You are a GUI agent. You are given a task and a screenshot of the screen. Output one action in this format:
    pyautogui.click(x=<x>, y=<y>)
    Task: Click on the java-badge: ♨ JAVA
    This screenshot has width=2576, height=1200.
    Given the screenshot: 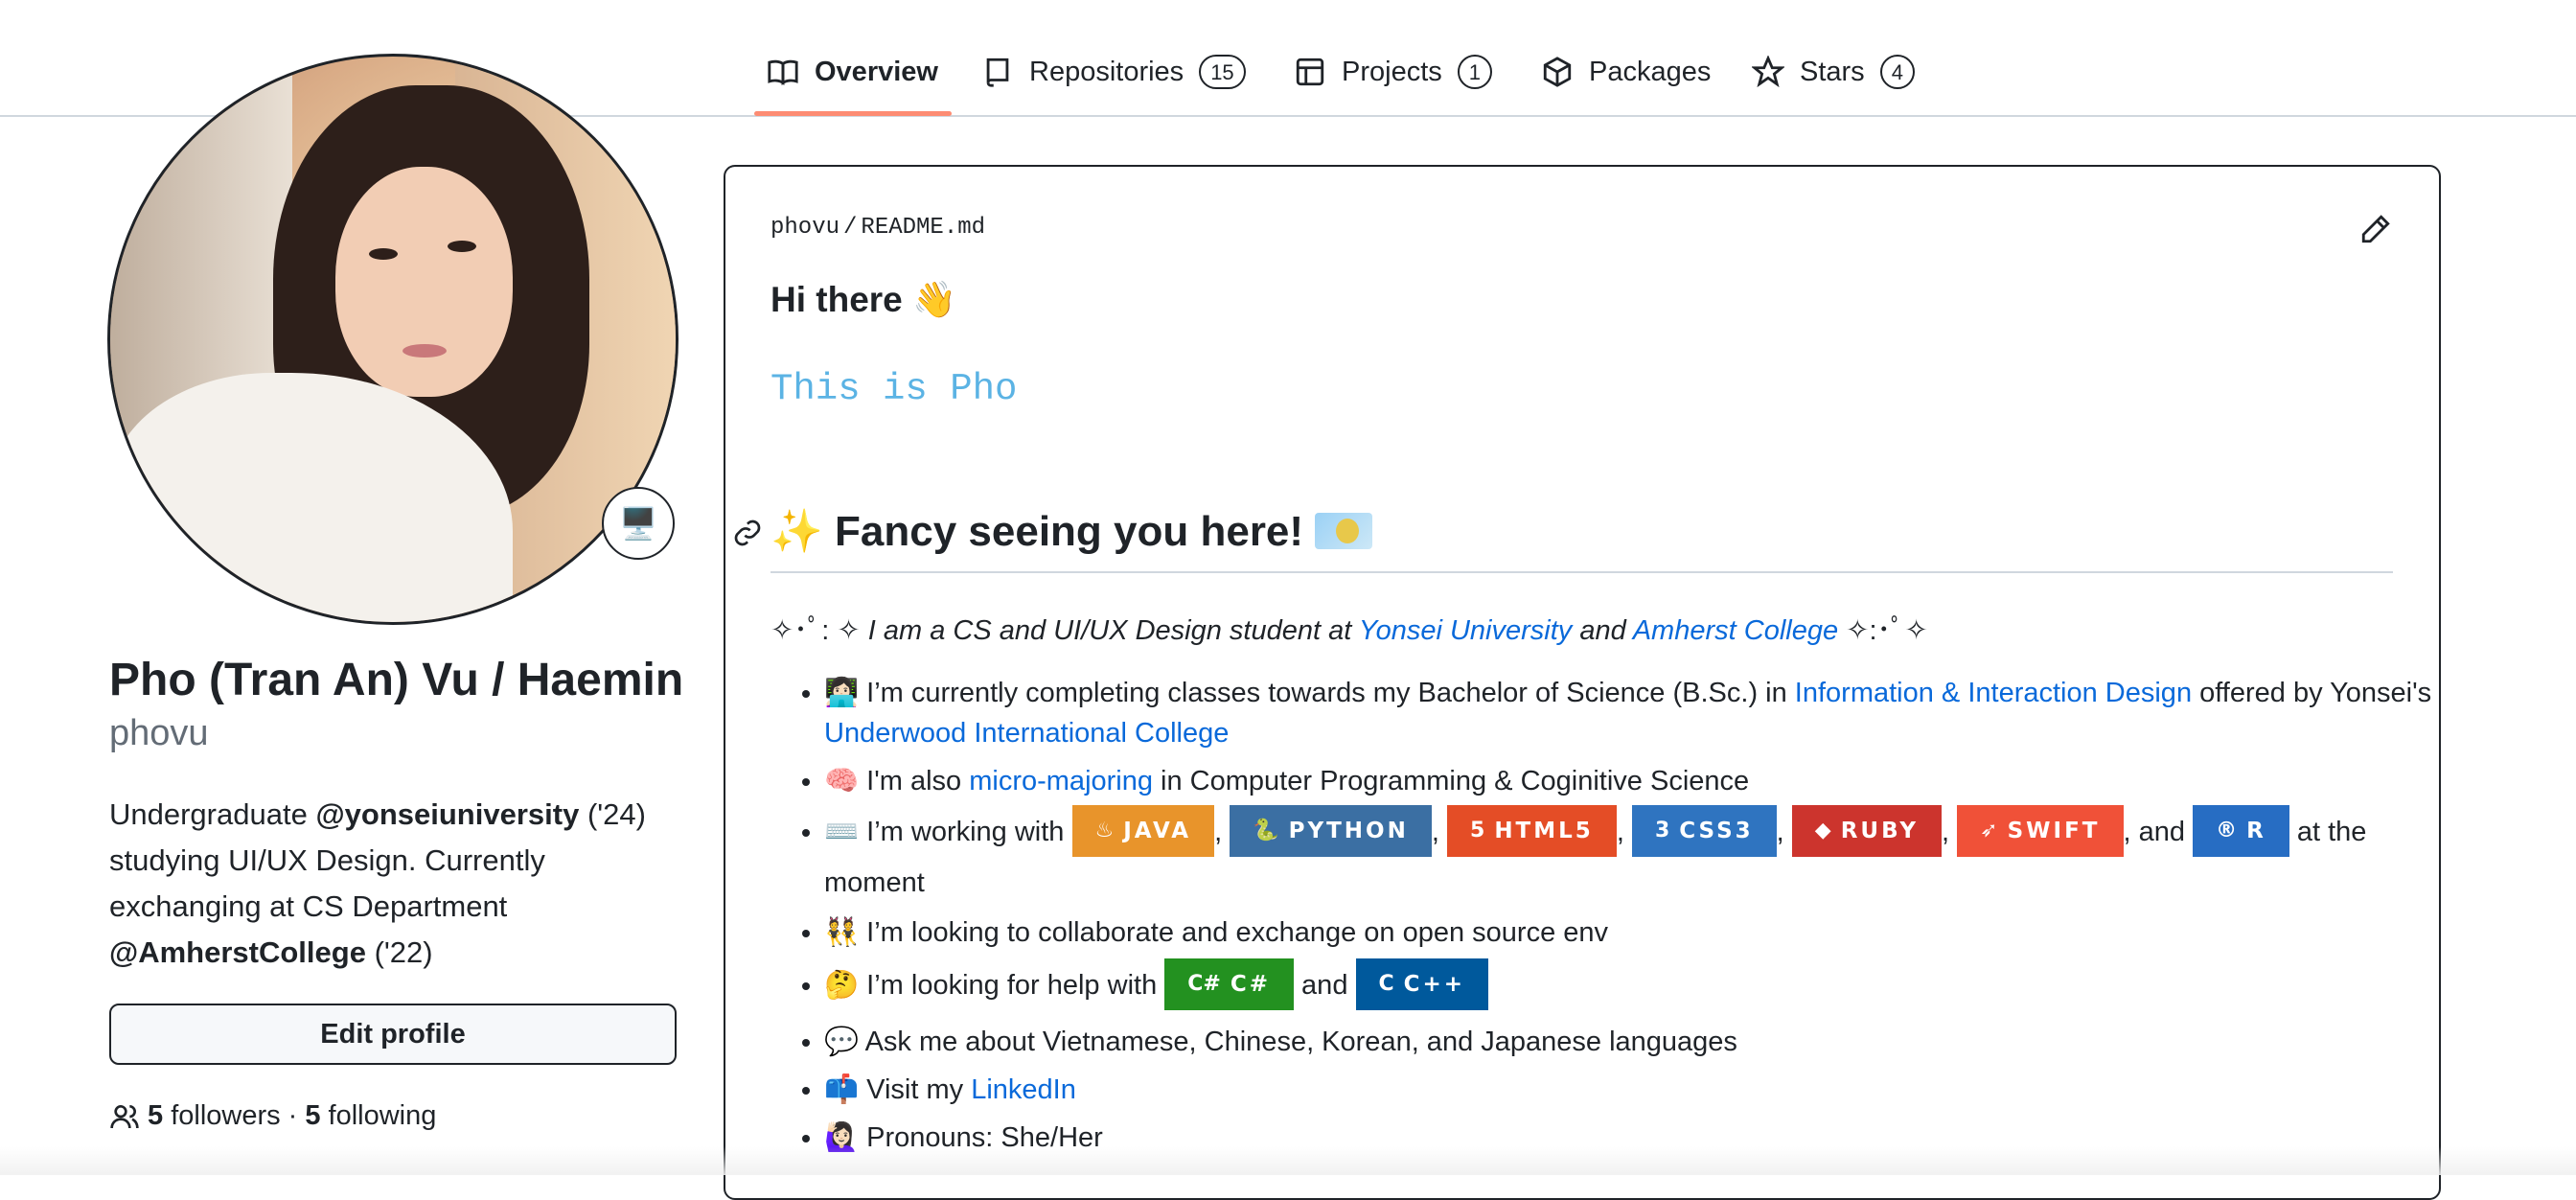 What is the action you would take?
    pyautogui.click(x=1143, y=831)
    